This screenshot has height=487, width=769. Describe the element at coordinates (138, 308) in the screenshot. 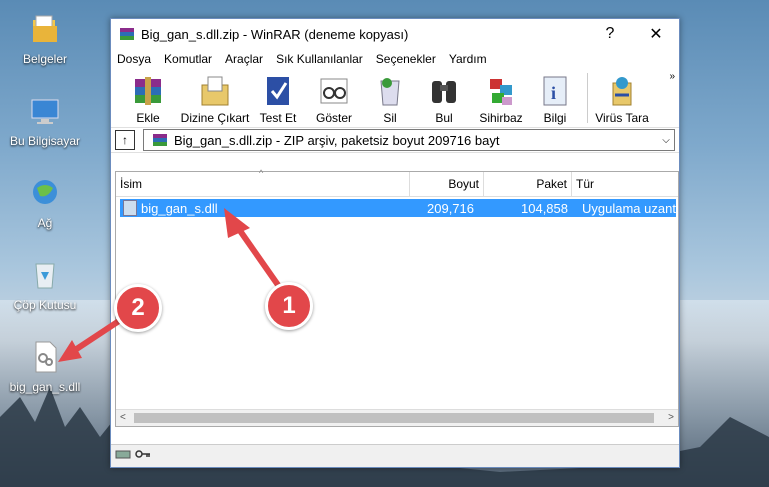

I see `step-badge-2: 2` at that location.